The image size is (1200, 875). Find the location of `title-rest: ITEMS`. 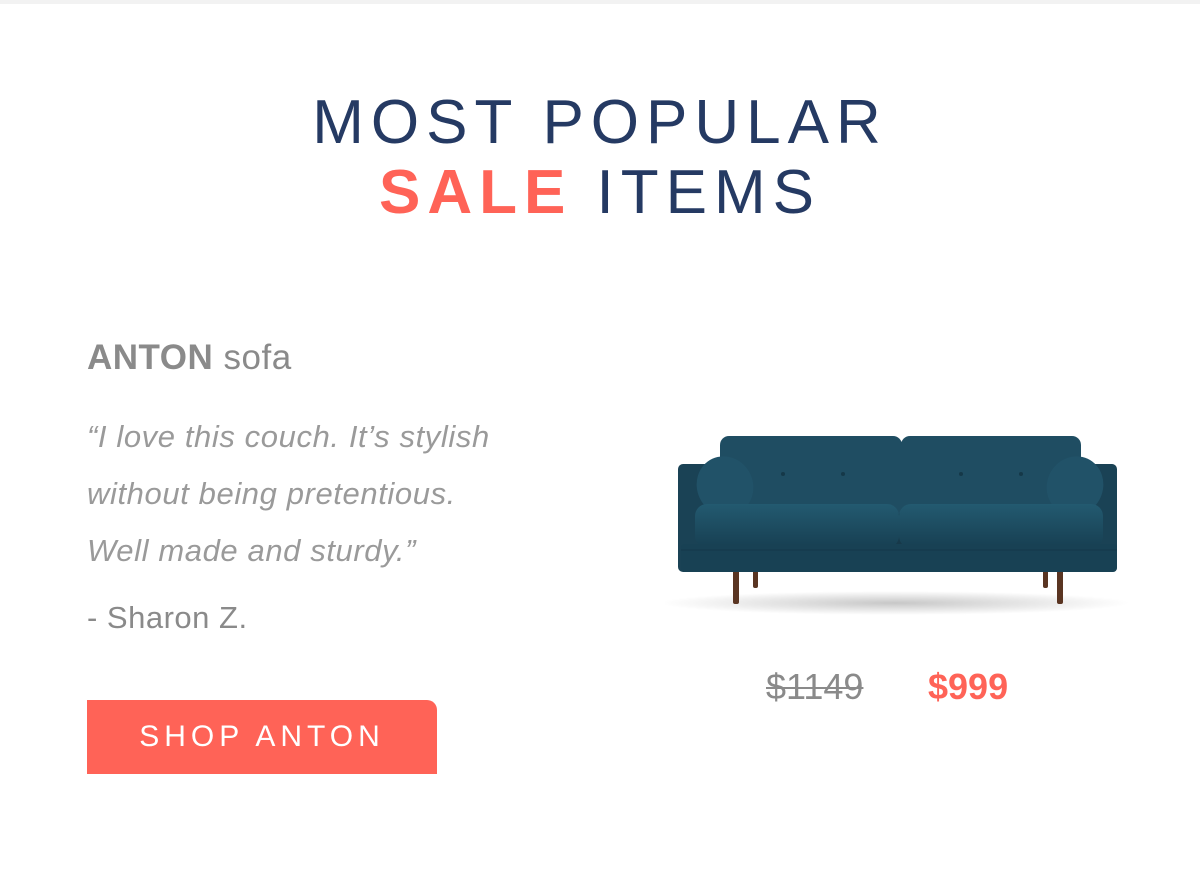

title-rest: ITEMS is located at coordinates (697, 192).